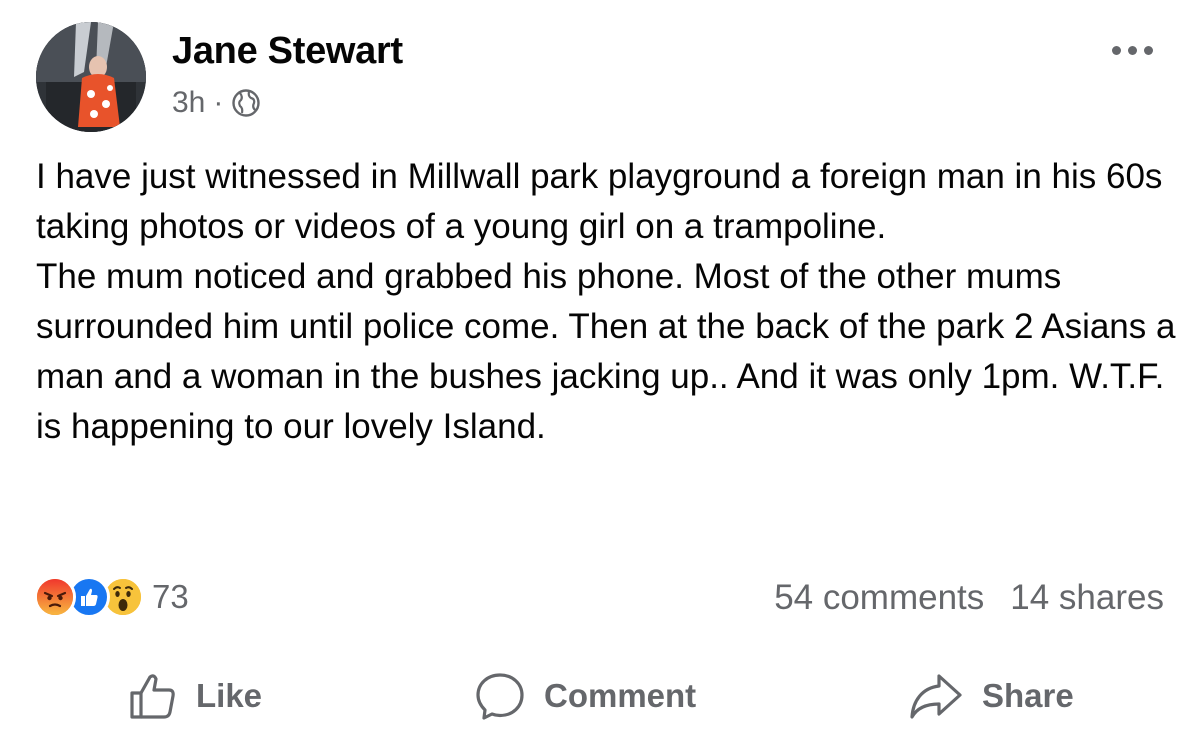  Describe the element at coordinates (1028, 695) in the screenshot. I see `share-label: Share` at that location.